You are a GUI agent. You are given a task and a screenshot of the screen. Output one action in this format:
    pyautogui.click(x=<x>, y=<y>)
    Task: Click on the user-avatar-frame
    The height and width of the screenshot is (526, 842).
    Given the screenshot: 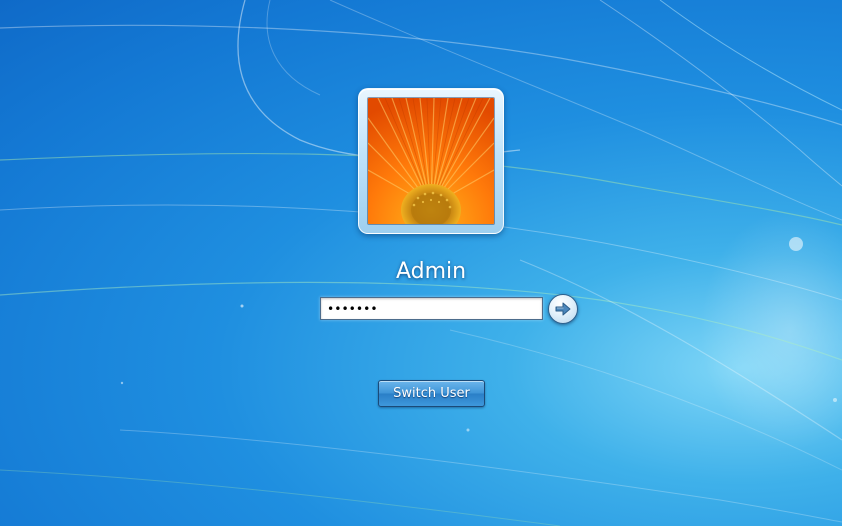 What is the action you would take?
    pyautogui.click(x=431, y=161)
    